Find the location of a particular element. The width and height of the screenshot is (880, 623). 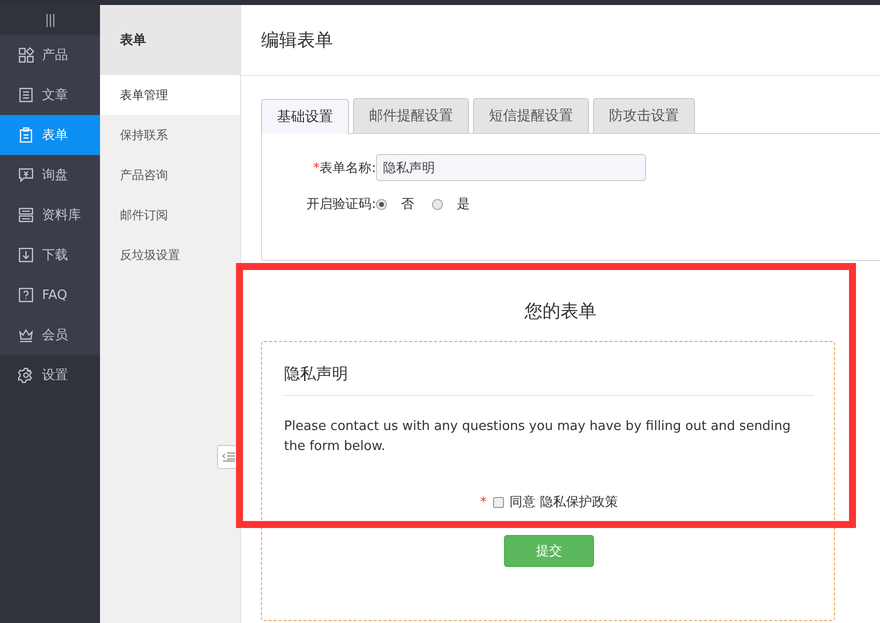

list-indent-icon is located at coordinates (229, 457).